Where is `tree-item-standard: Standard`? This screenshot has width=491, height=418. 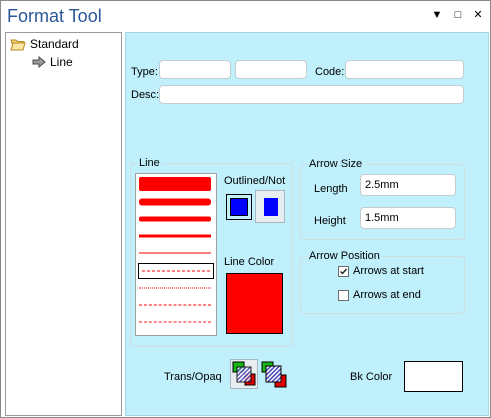 tree-item-standard: Standard is located at coordinates (44, 44).